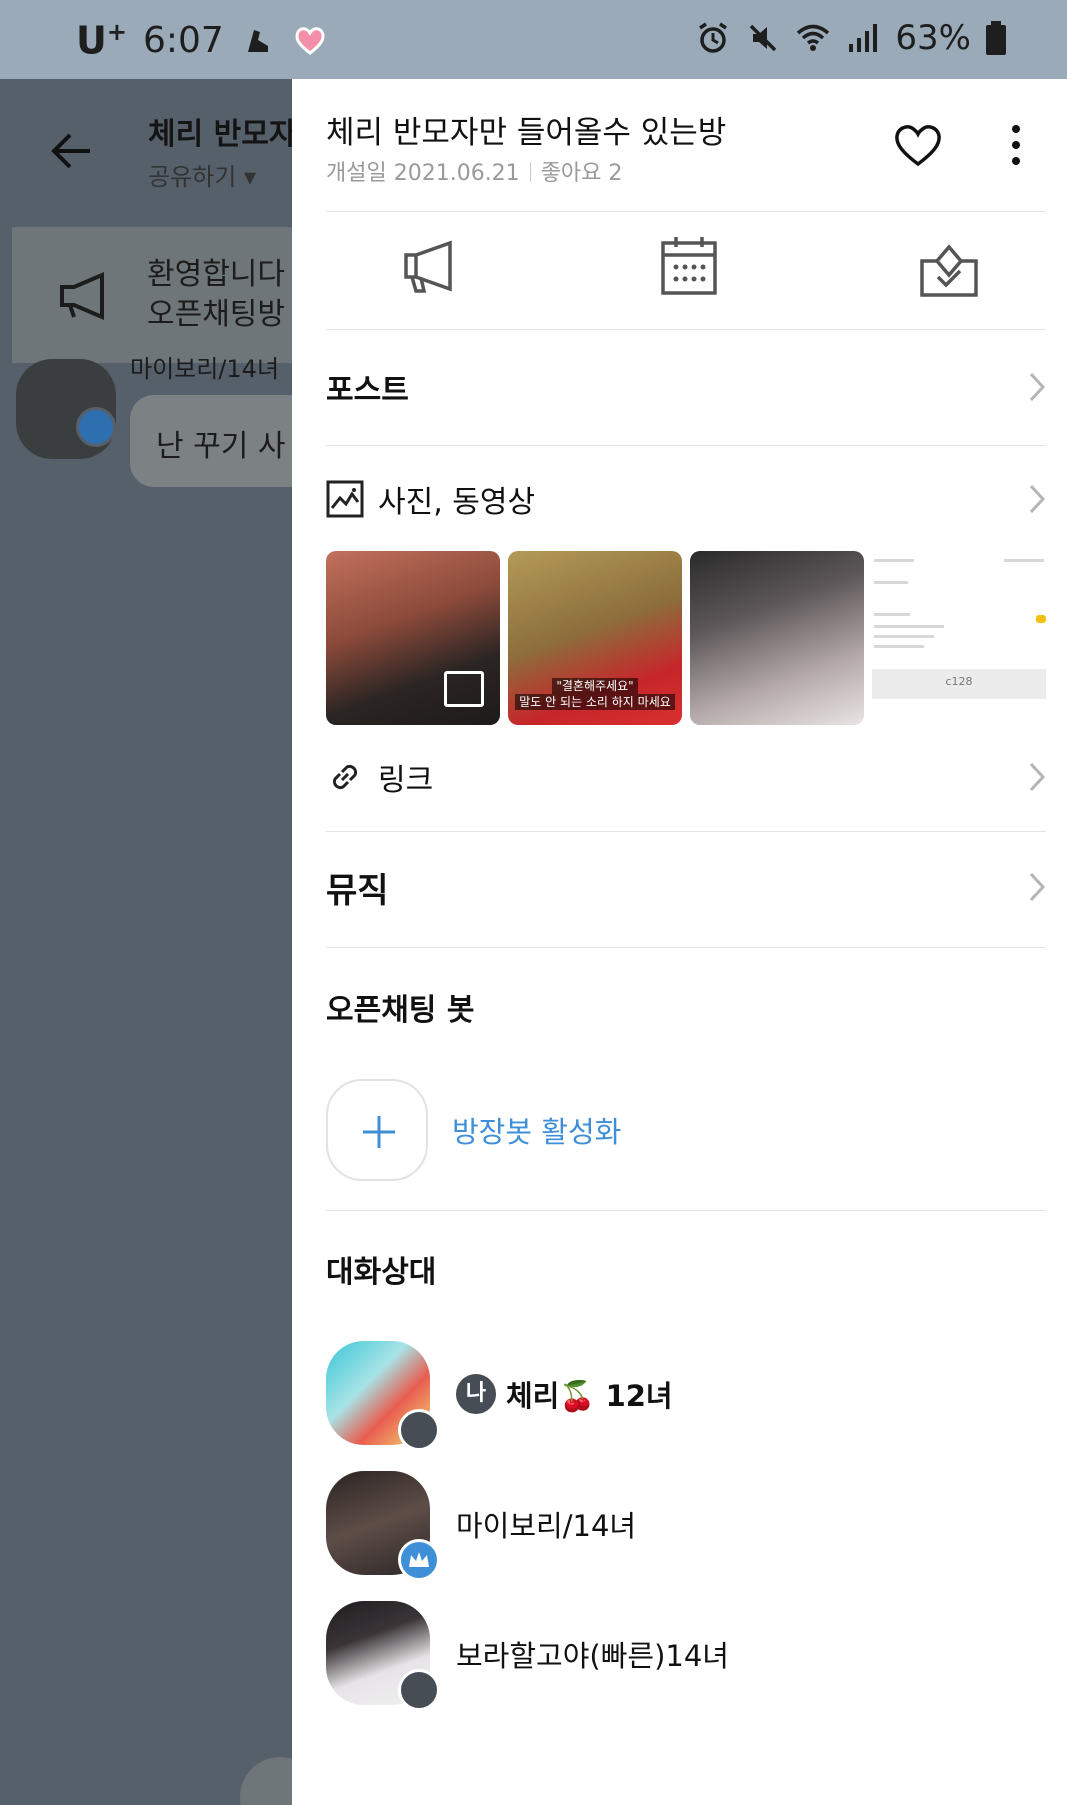 Image resolution: width=1067 pixels, height=1805 pixels. Describe the element at coordinates (457, 502) in the screenshot. I see `media-label: 사진, 동영상` at that location.